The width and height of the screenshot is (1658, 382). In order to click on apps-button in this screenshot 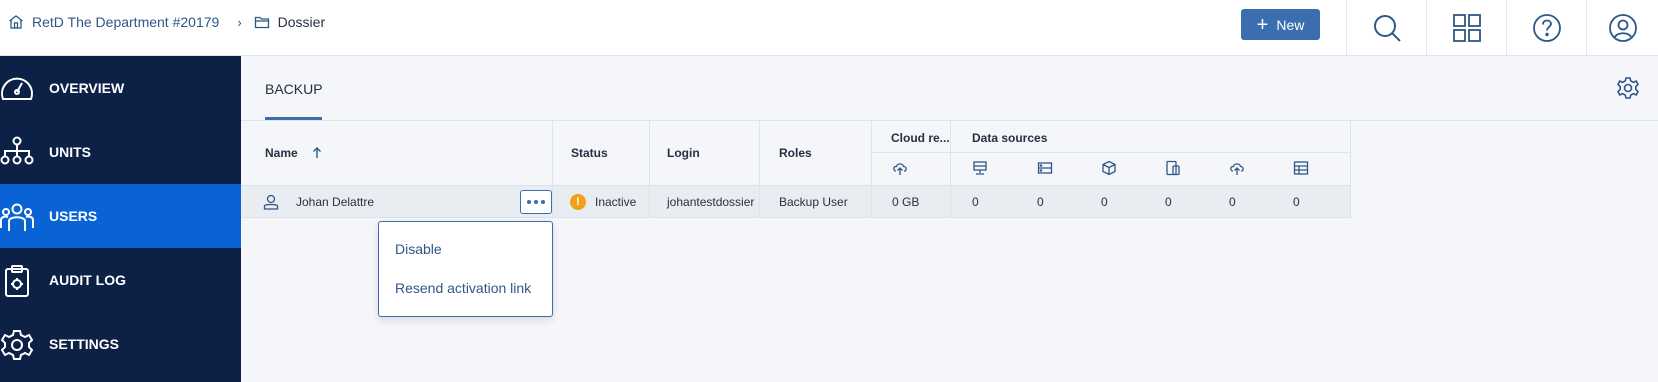, I will do `click(1466, 28)`.